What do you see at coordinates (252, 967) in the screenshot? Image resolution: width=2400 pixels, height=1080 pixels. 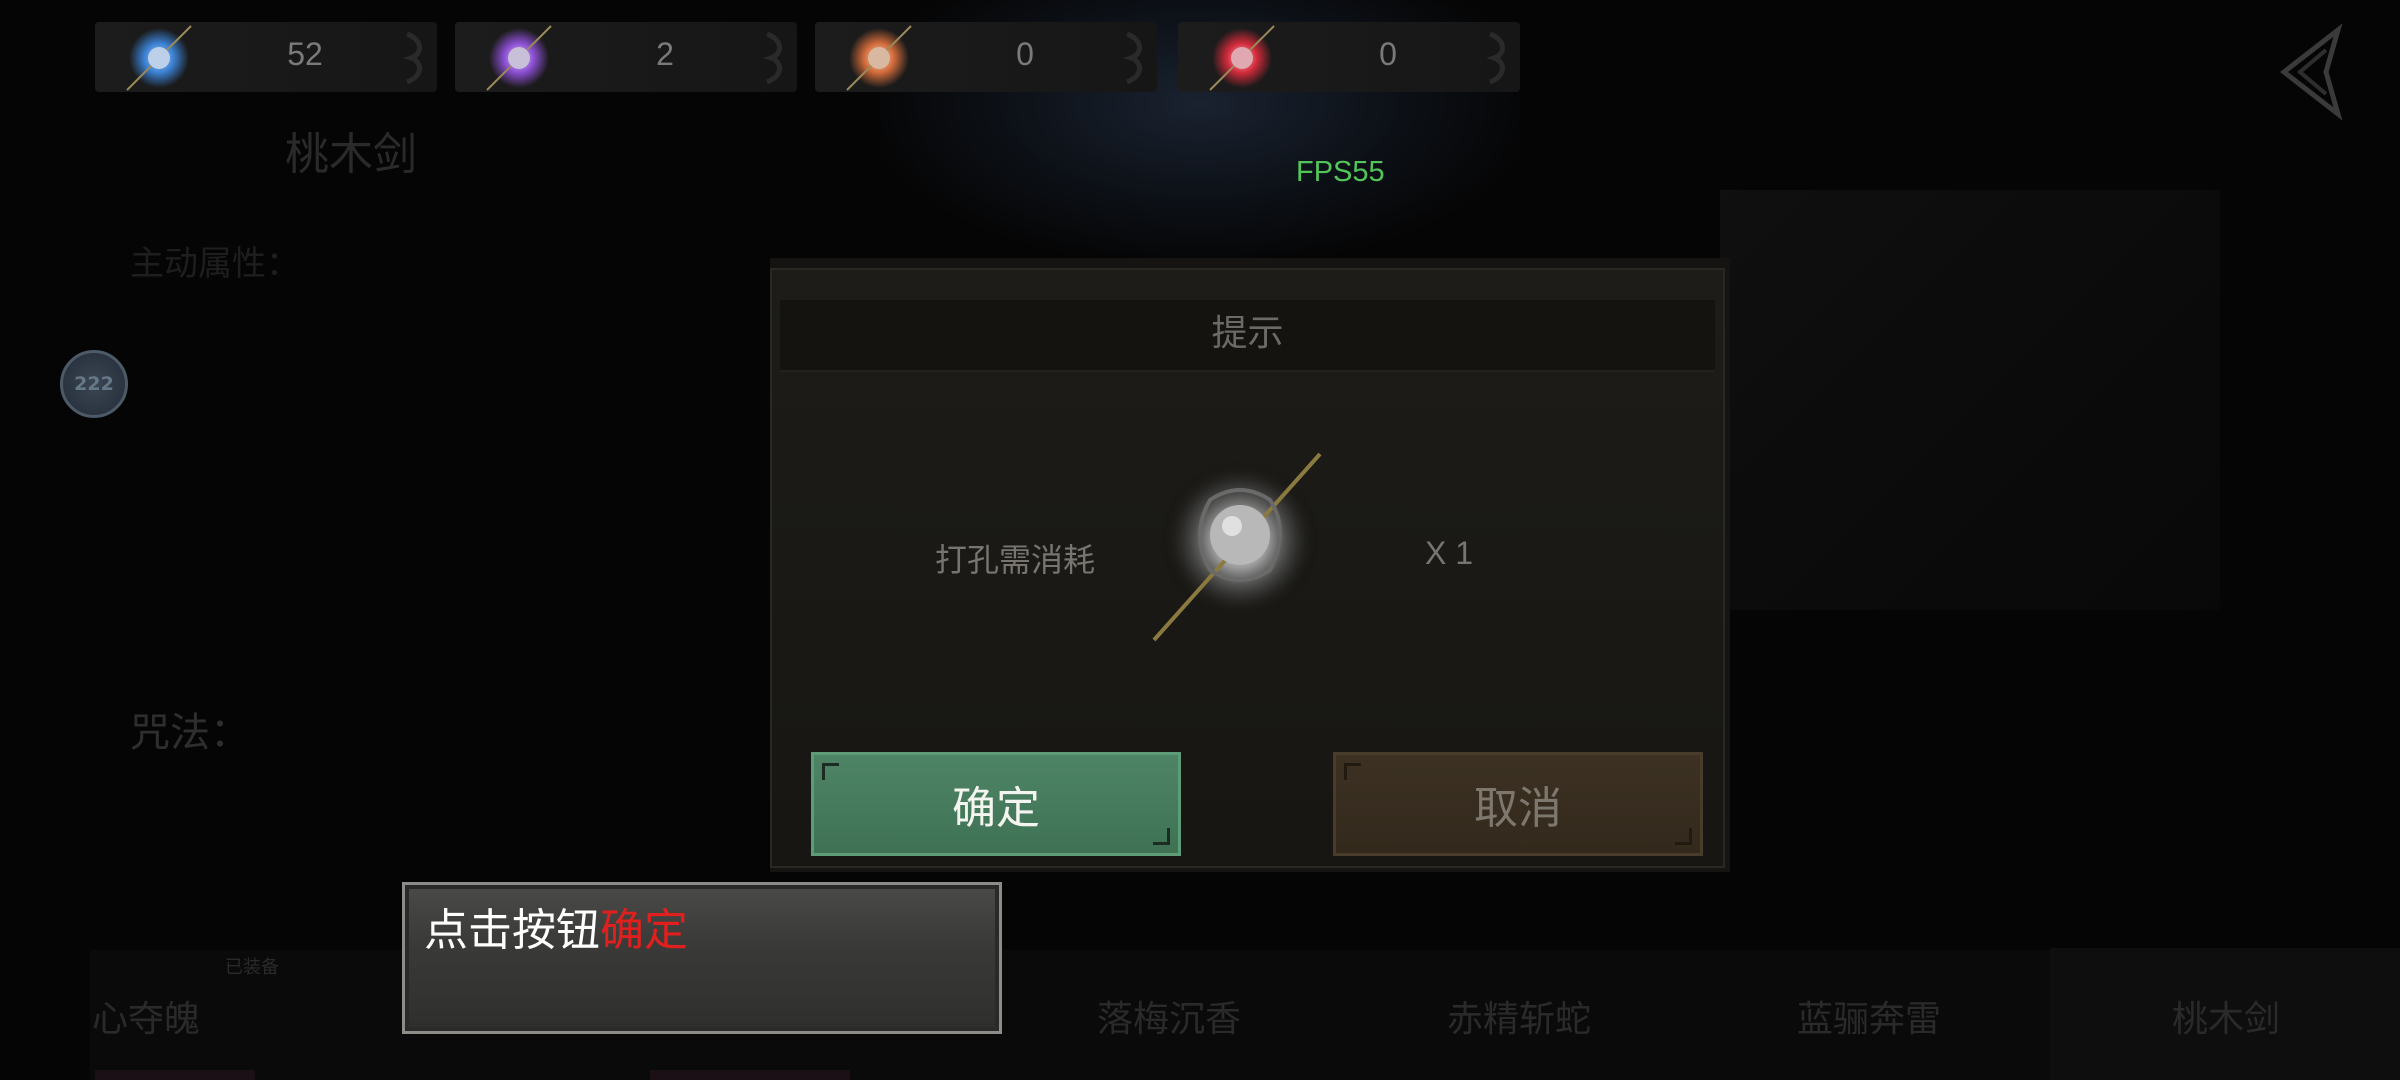 I see `equipped-tag: 已装备` at bounding box center [252, 967].